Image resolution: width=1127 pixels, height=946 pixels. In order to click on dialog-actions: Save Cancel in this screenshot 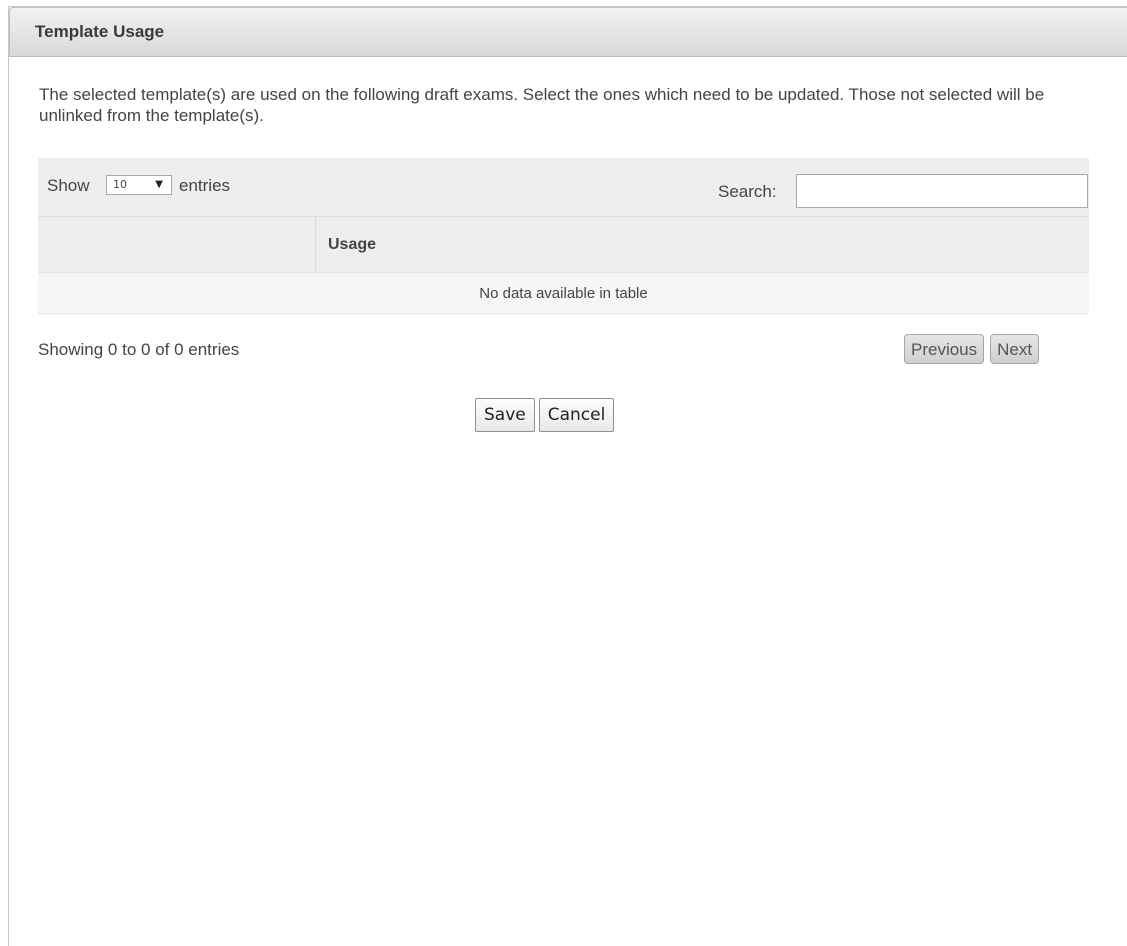, I will do `click(546, 415)`.